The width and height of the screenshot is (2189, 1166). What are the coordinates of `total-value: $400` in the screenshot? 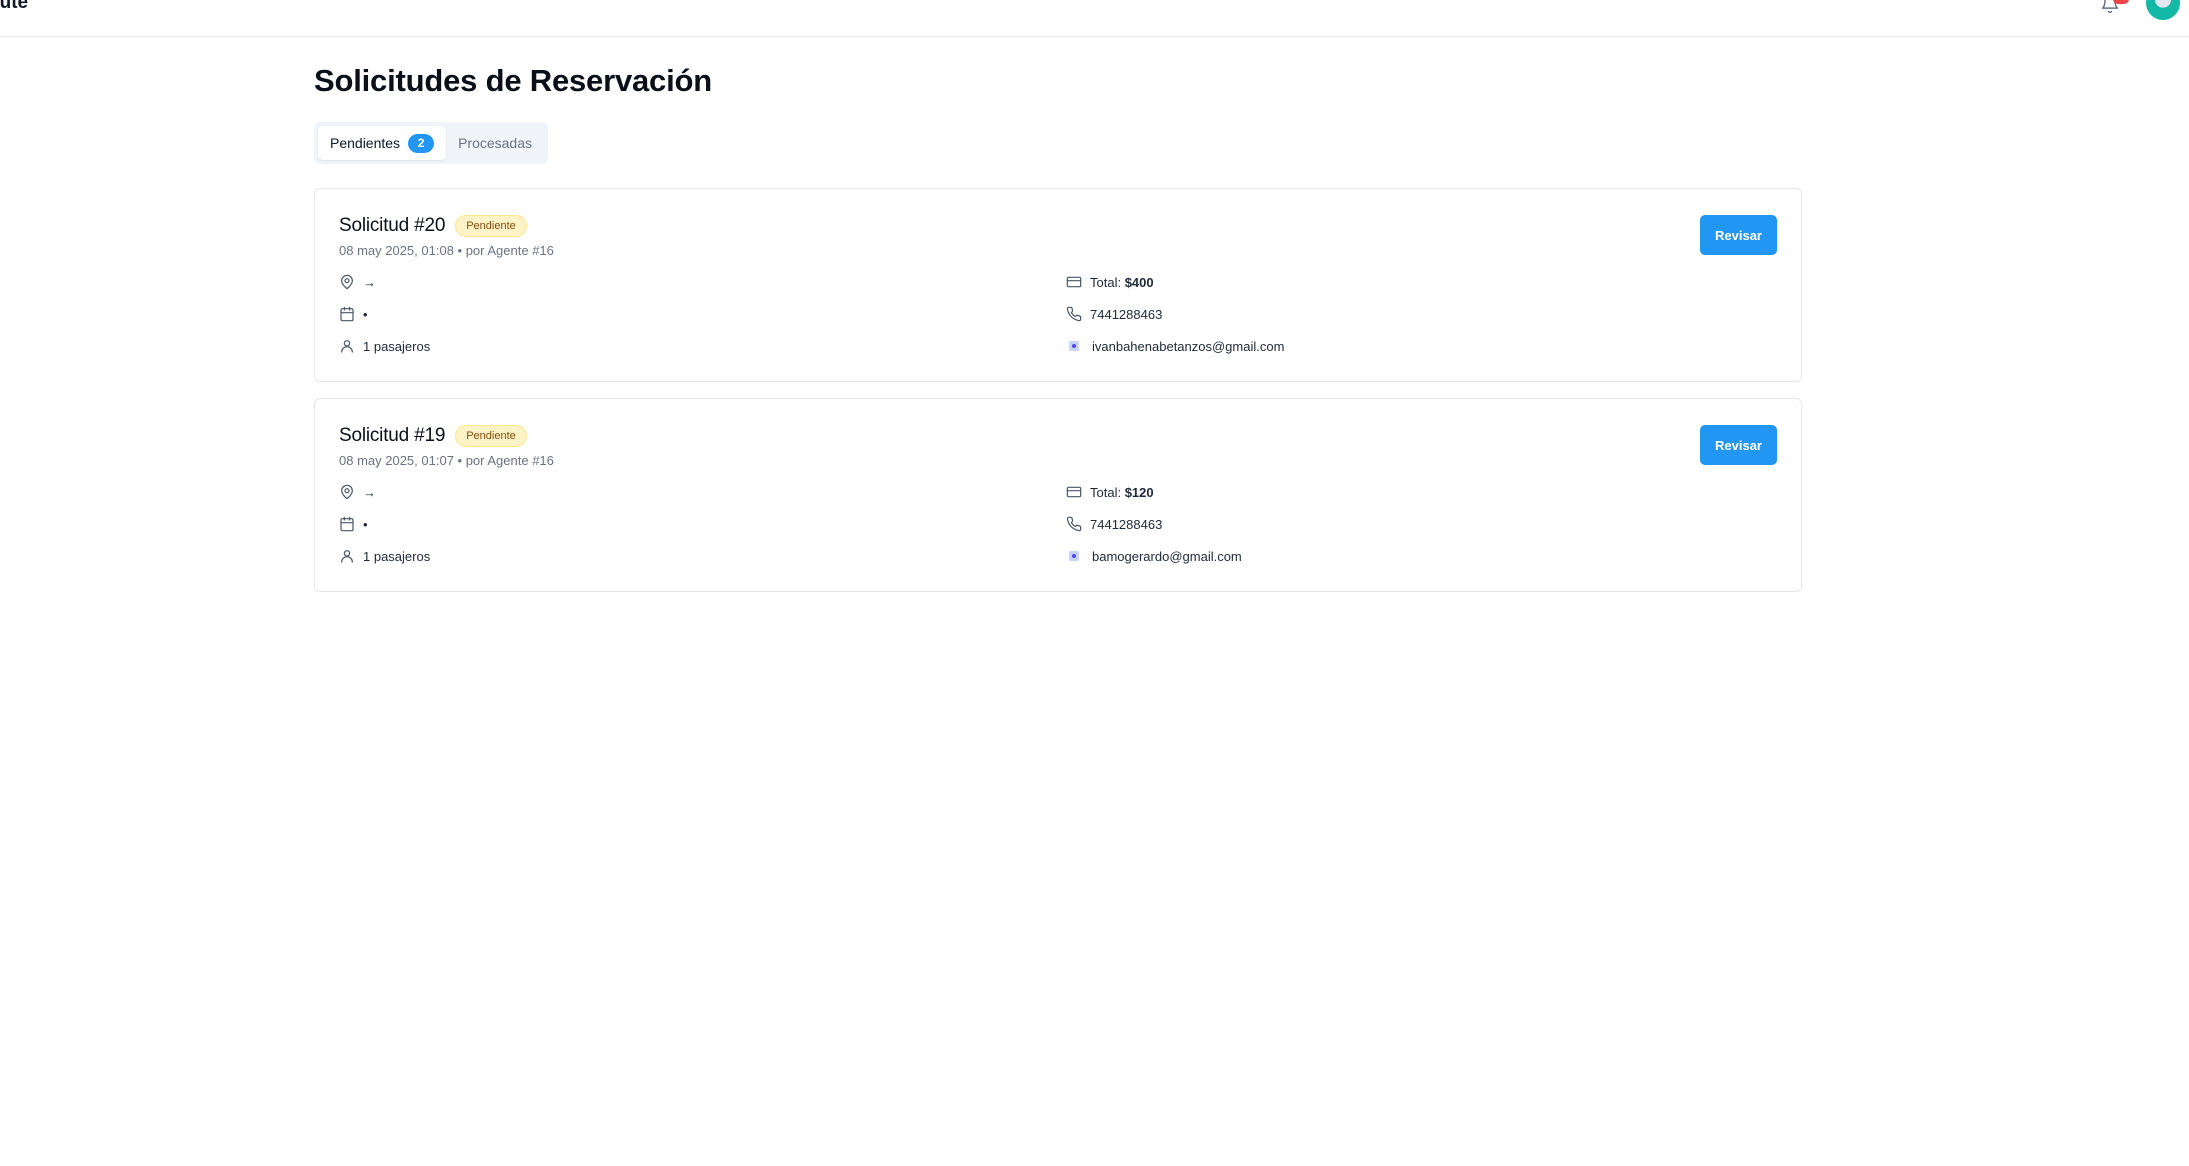 It's located at (1139, 282).